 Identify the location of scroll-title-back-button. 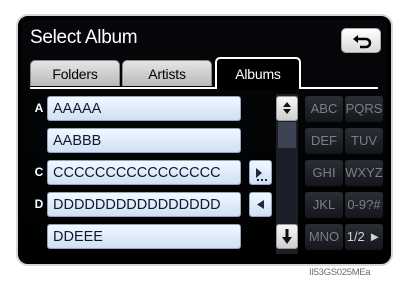
(260, 204).